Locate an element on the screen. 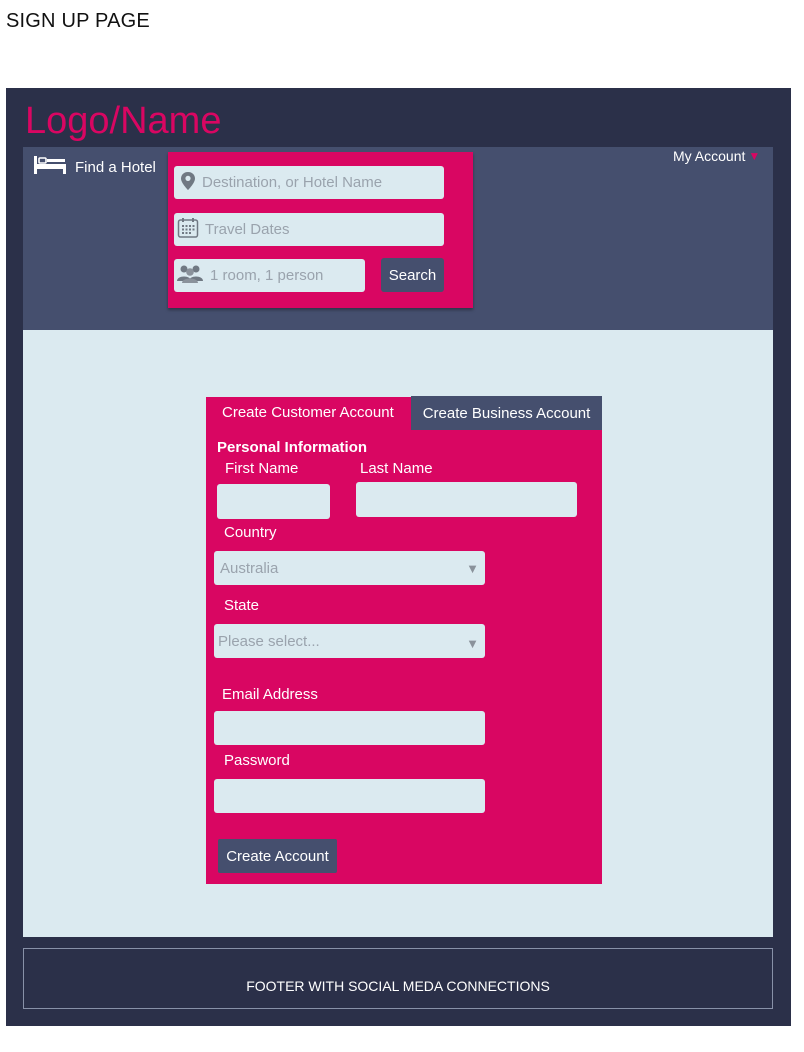  create-account-button: Create Account is located at coordinates (277, 856).